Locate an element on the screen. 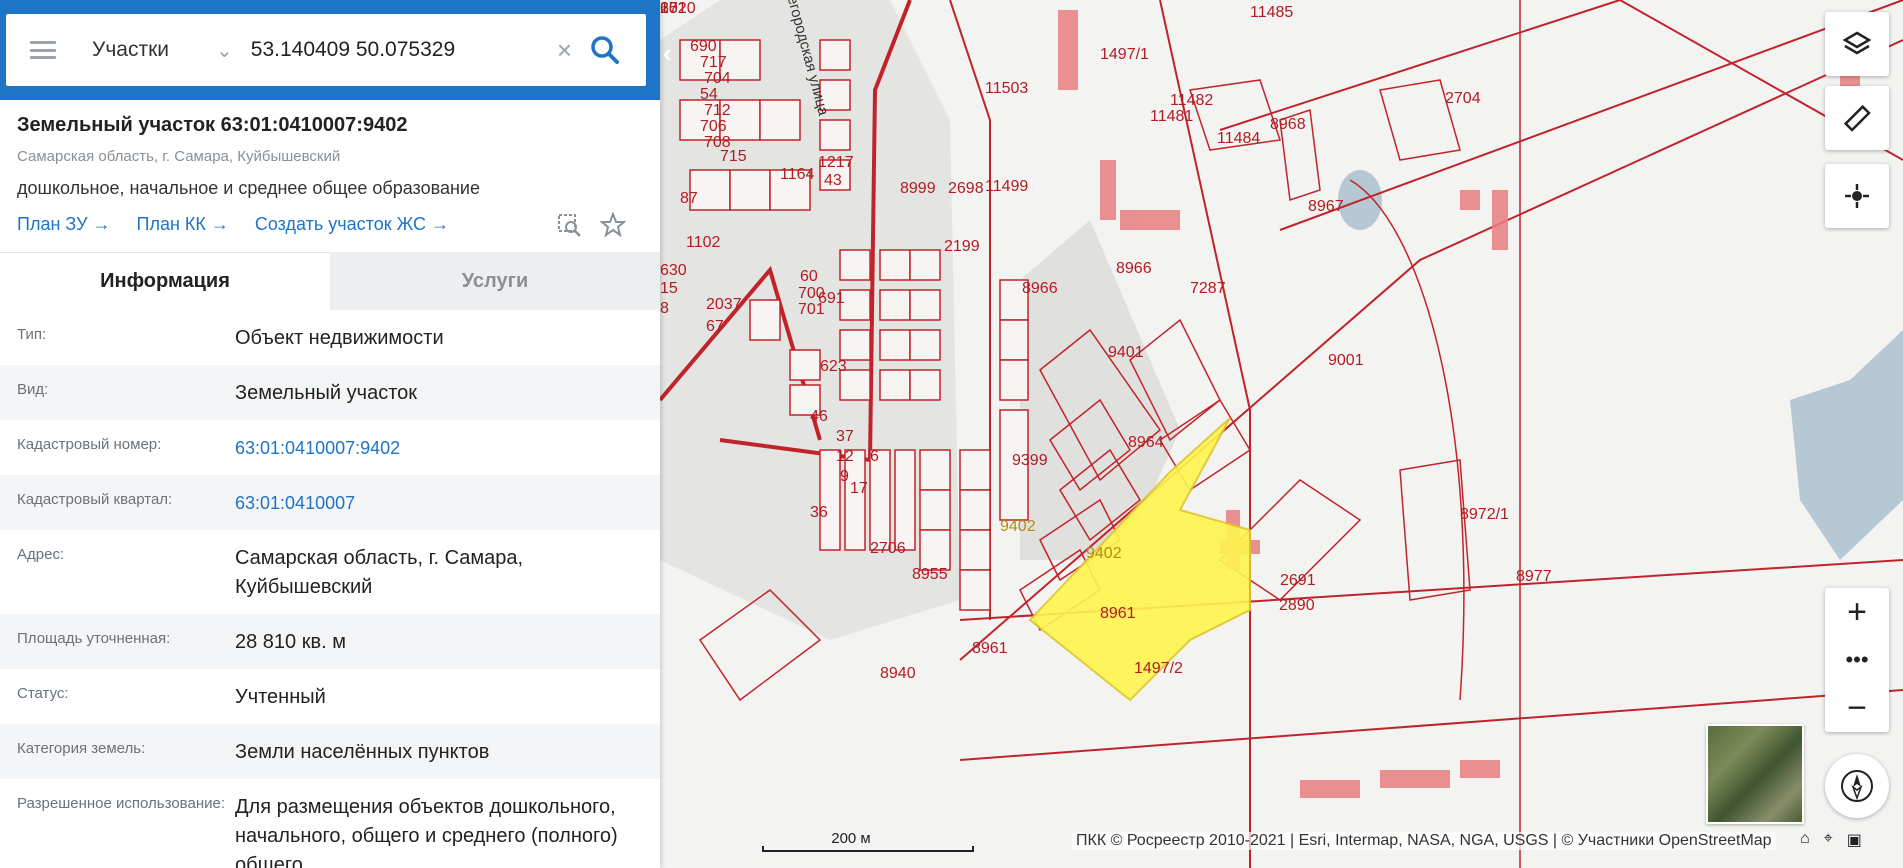  close-icon: × is located at coordinates (564, 50).